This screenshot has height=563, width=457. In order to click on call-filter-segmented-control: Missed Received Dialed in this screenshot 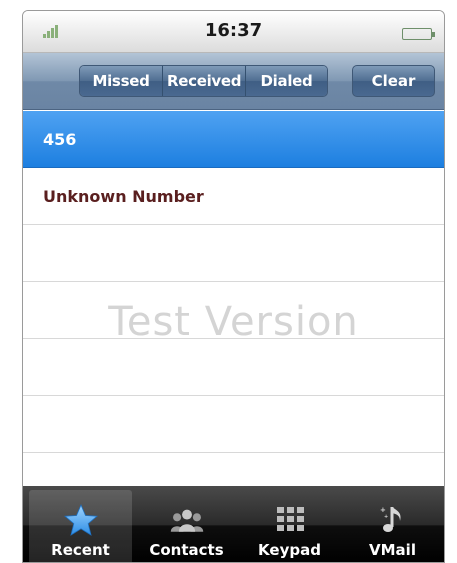, I will do `click(203, 81)`.